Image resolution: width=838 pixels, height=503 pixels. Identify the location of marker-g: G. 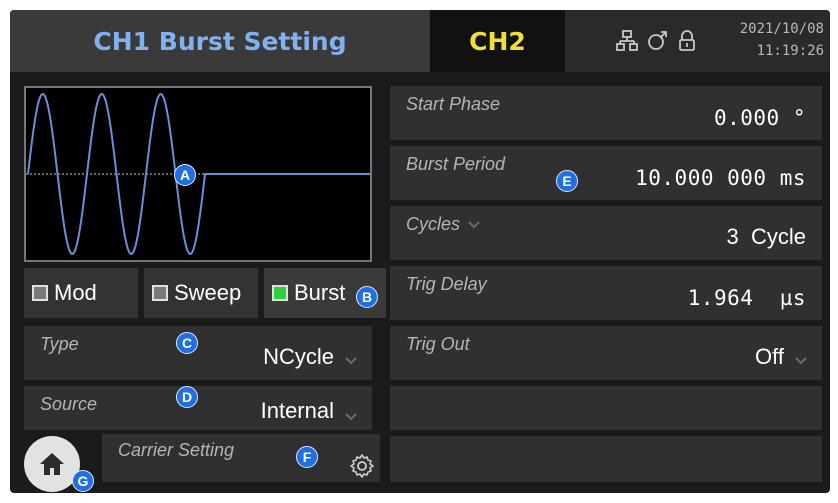
(83, 481).